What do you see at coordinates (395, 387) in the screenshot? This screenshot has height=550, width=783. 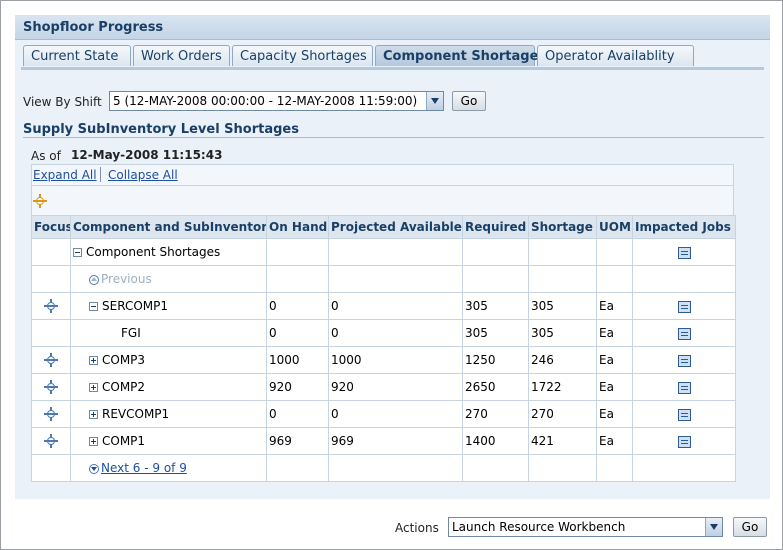 I see `projected-cell: 920` at bounding box center [395, 387].